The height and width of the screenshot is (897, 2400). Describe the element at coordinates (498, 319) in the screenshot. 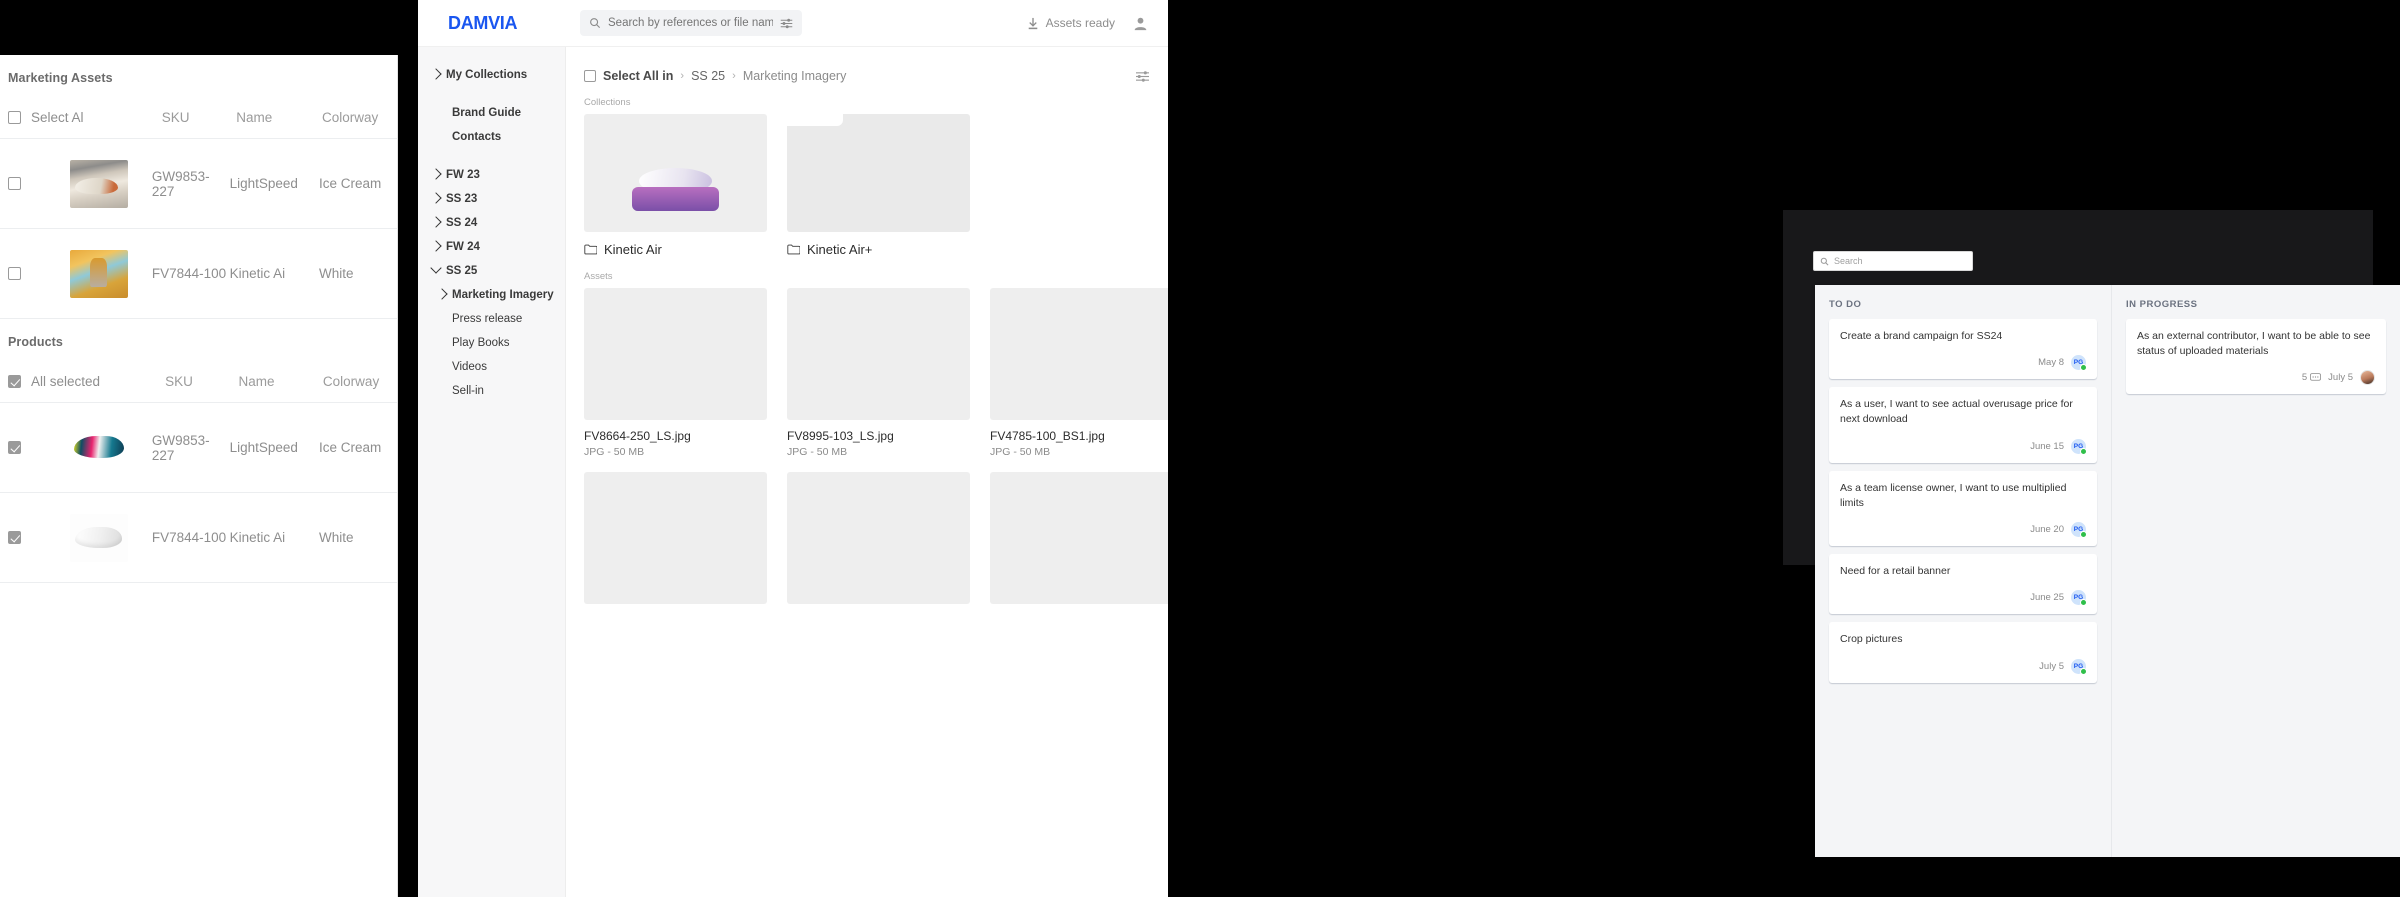

I see `sidebar-item-press-release: Press release` at that location.